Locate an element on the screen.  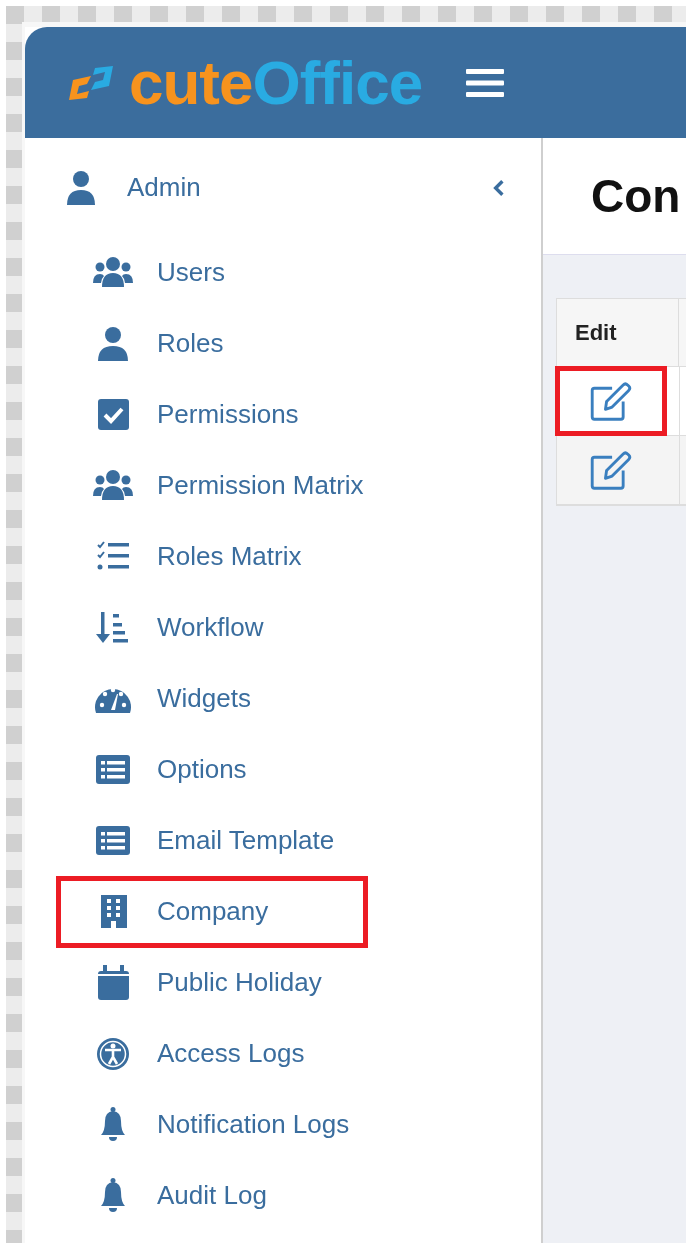
sidebar-item: Email Template is located at coordinates (212, 840).